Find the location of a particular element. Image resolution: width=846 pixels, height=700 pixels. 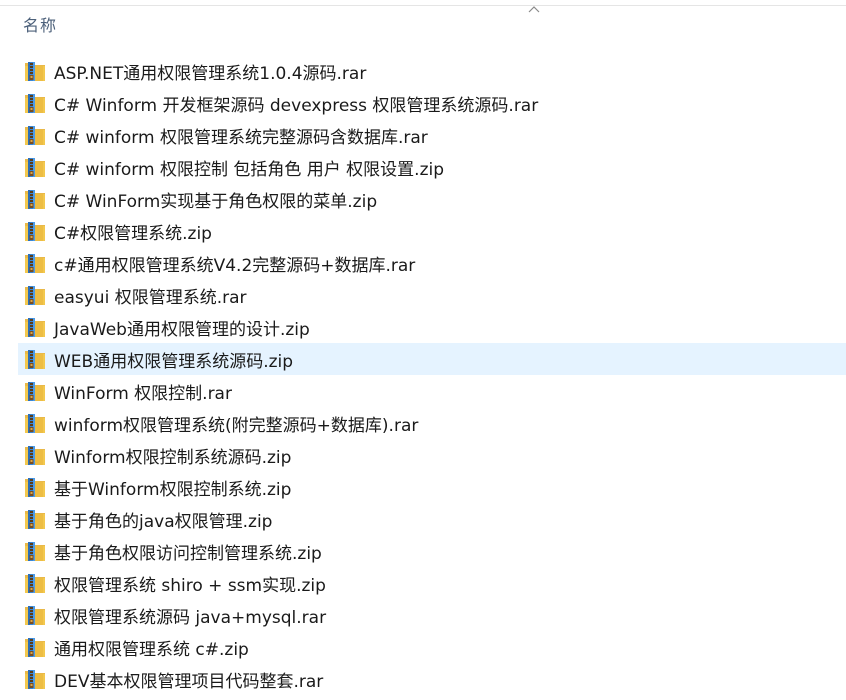

file-row: C#权限管理系统.zip is located at coordinates (423, 231).